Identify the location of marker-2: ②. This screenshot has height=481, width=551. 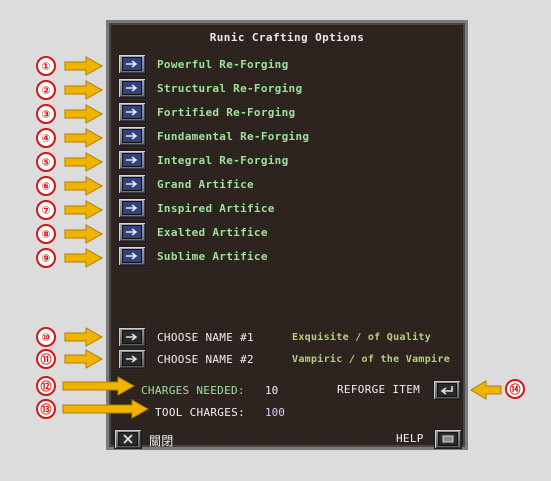
(46, 90).